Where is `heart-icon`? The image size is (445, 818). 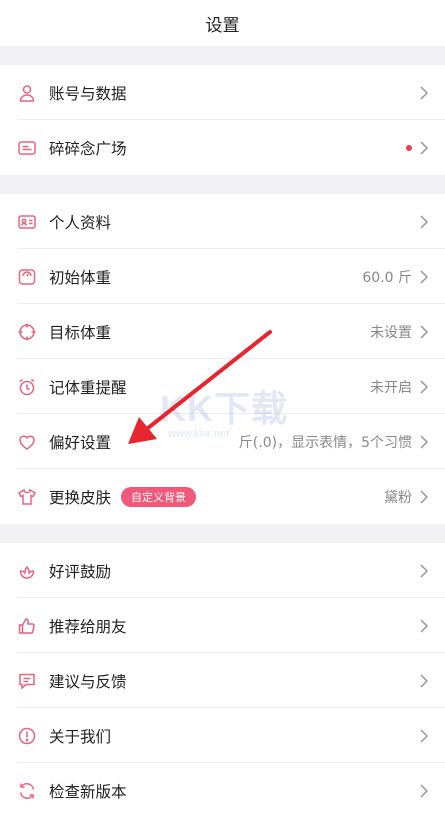 heart-icon is located at coordinates (27, 442).